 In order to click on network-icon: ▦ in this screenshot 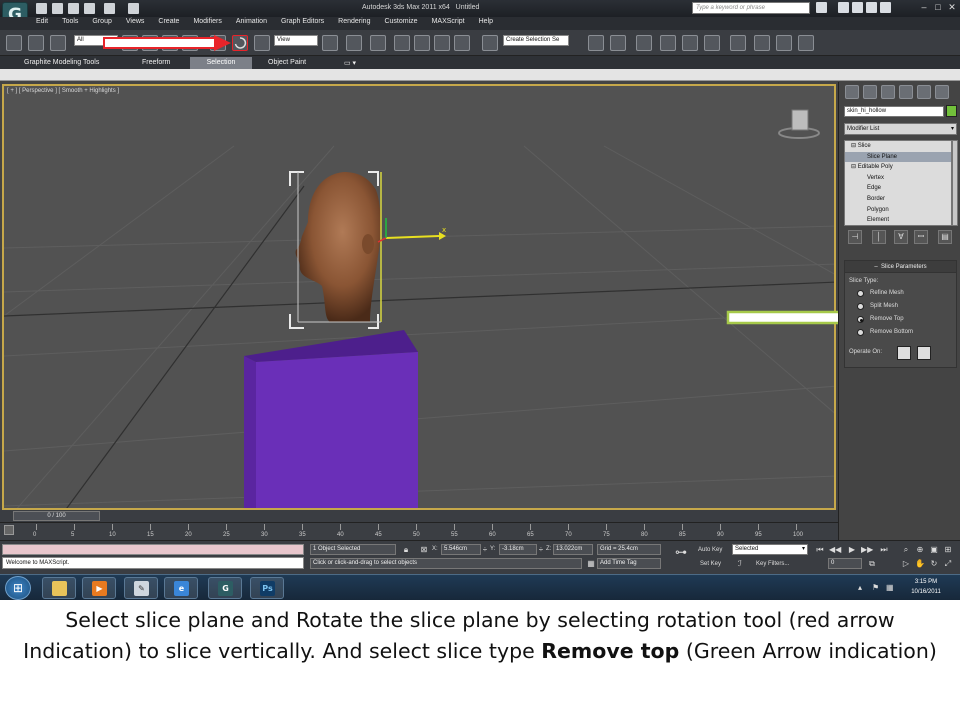, I will do `click(890, 587)`.